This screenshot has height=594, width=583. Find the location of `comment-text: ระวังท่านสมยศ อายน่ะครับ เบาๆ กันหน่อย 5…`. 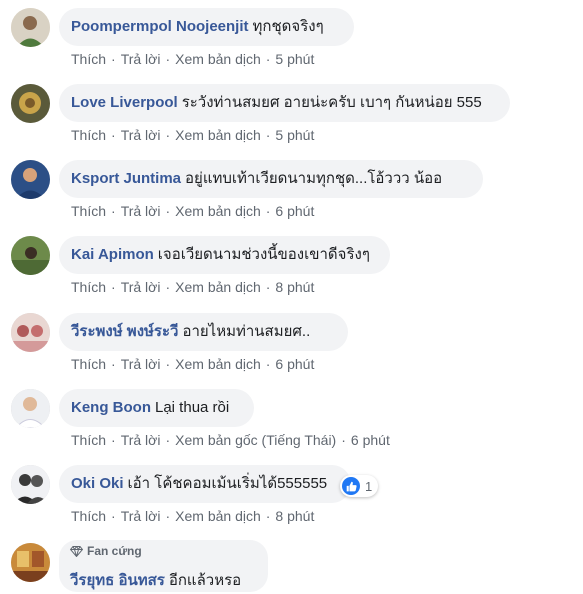

comment-text: ระวังท่านสมยศ อายน่ะครับ เบาๆ กันหน่อย 5… is located at coordinates (331, 102).